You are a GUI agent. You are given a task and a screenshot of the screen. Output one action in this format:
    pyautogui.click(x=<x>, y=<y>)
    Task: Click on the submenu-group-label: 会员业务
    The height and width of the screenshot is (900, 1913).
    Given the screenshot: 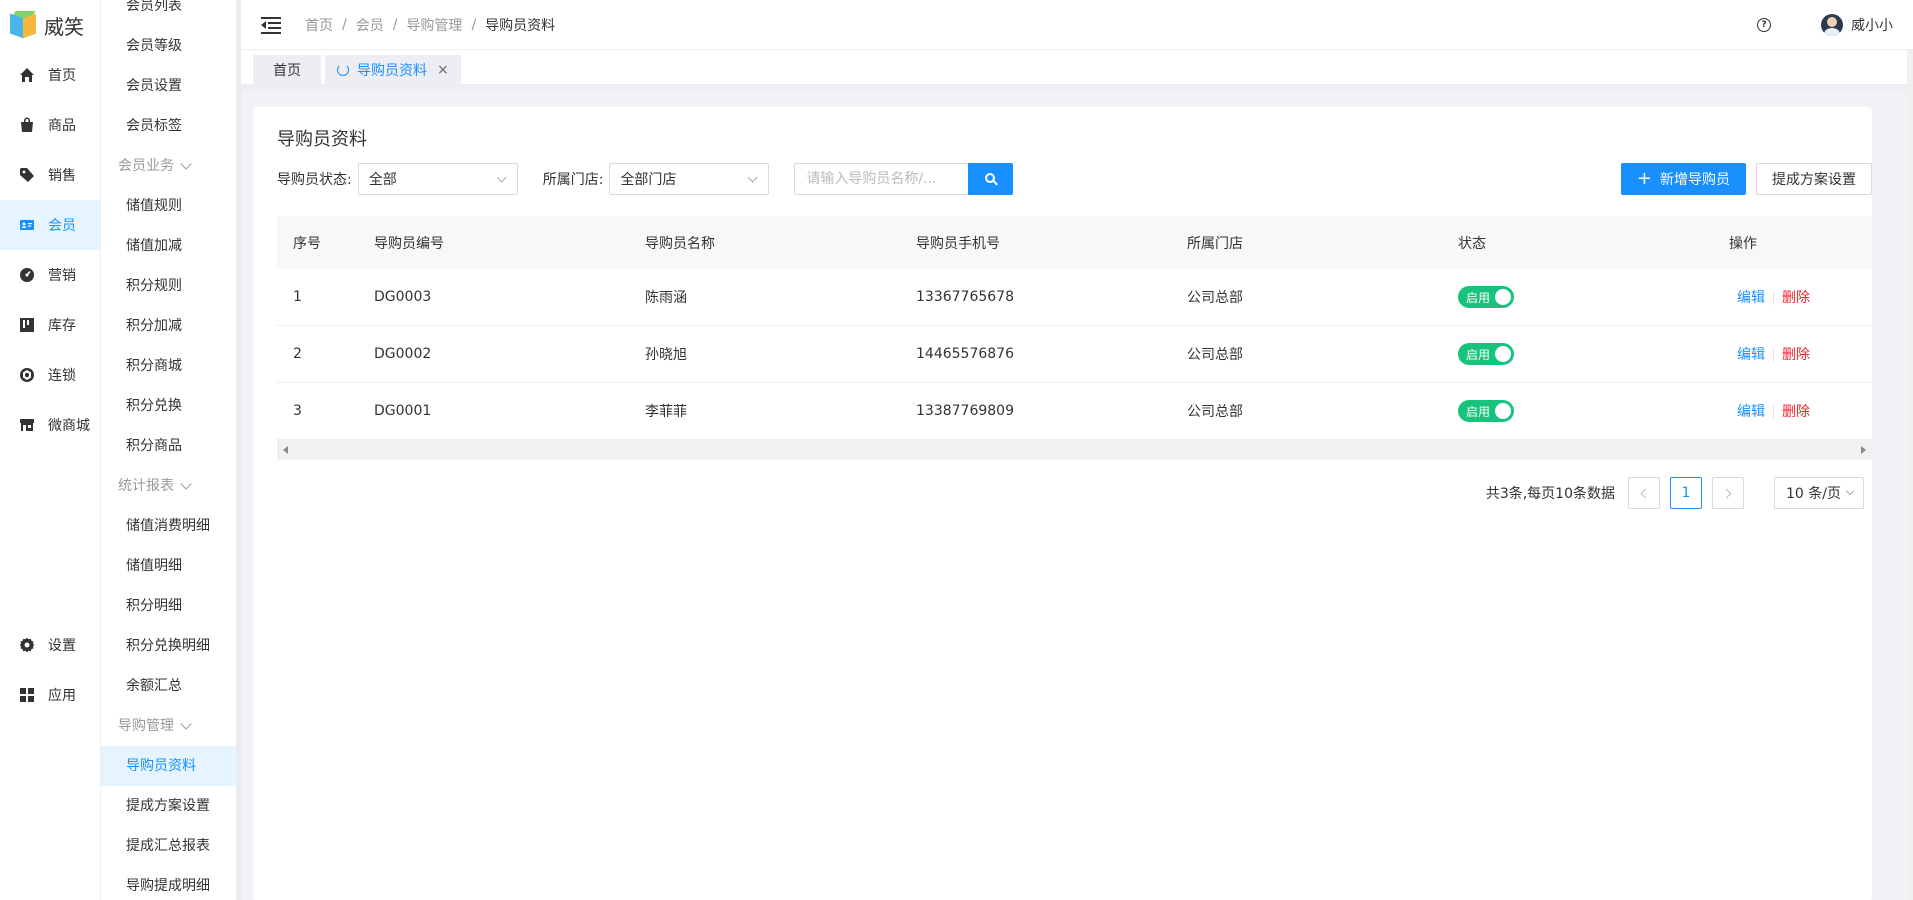 What is the action you would take?
    pyautogui.click(x=146, y=166)
    